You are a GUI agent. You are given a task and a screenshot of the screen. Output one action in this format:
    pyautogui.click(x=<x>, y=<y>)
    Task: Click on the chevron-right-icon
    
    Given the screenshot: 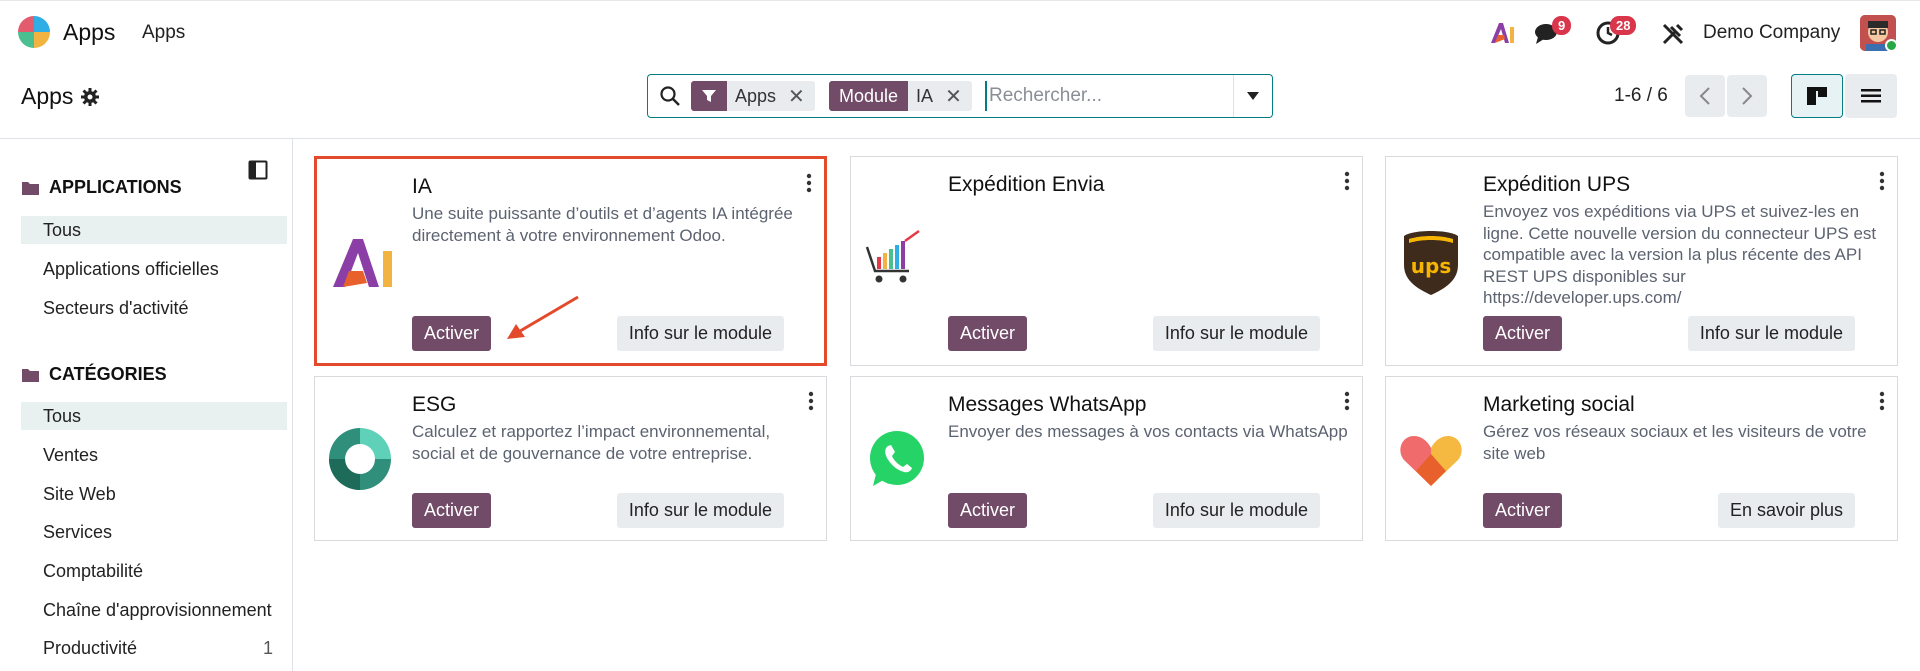 What is the action you would take?
    pyautogui.click(x=1747, y=96)
    